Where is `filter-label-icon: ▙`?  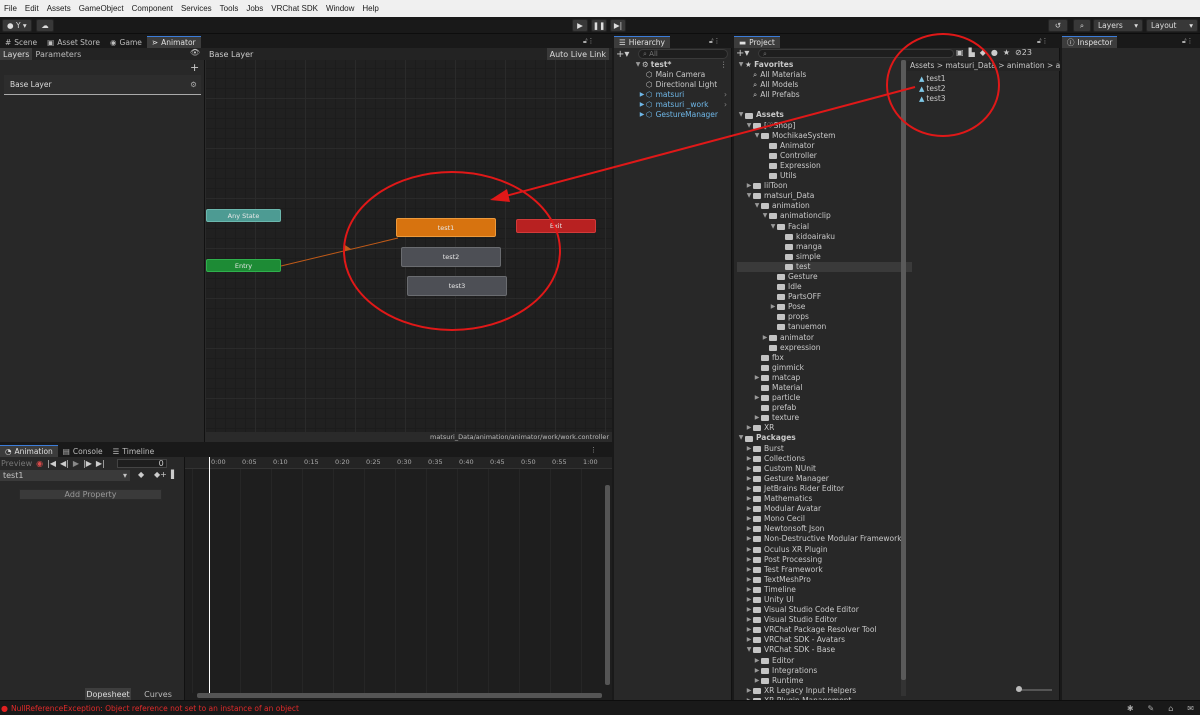
filter-label-icon: ▙ is located at coordinates (972, 52).